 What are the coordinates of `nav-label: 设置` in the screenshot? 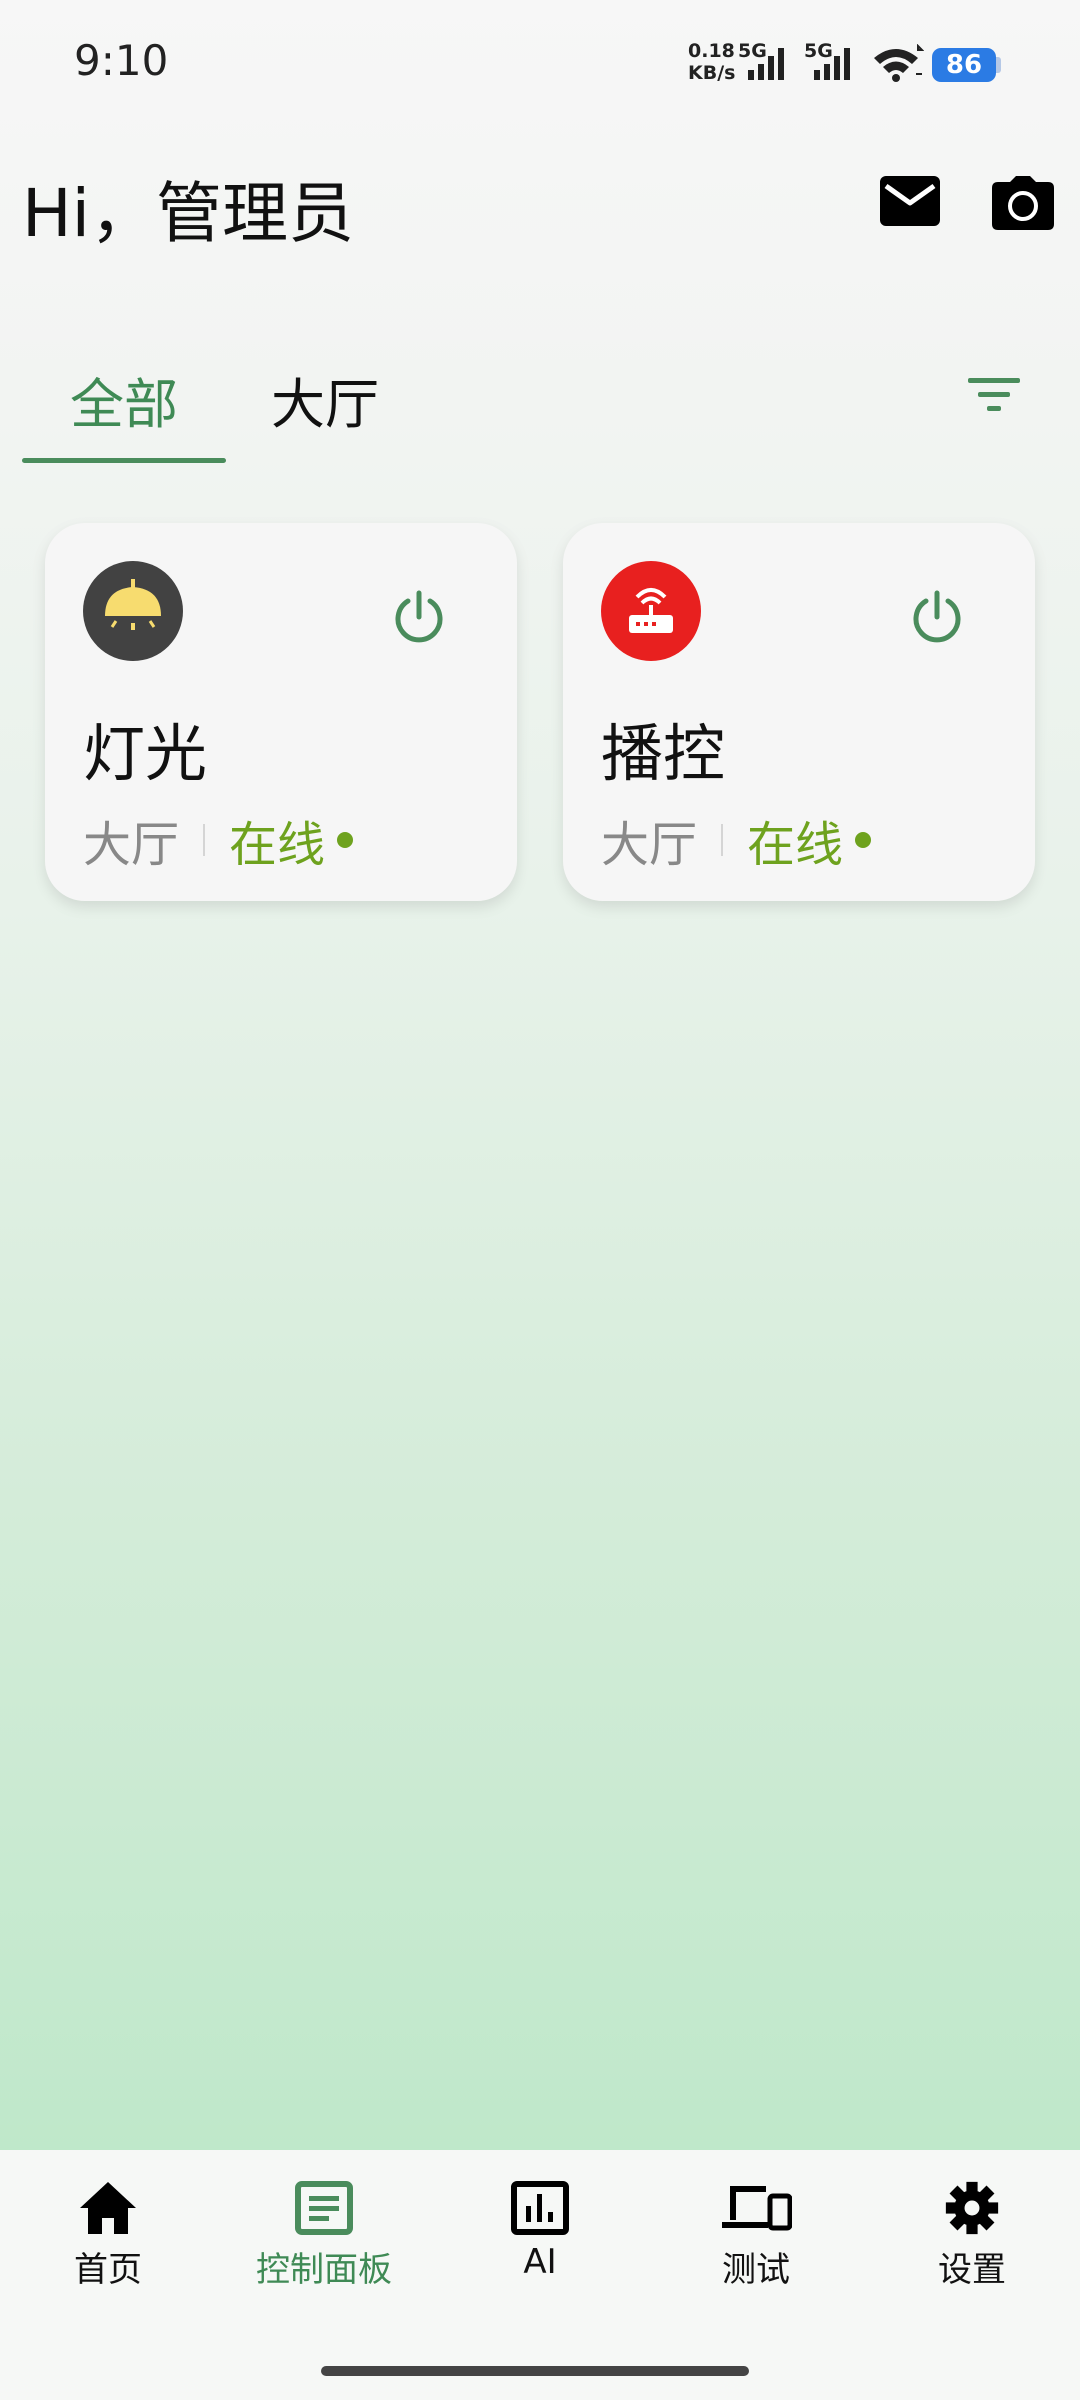 It's located at (972, 2270).